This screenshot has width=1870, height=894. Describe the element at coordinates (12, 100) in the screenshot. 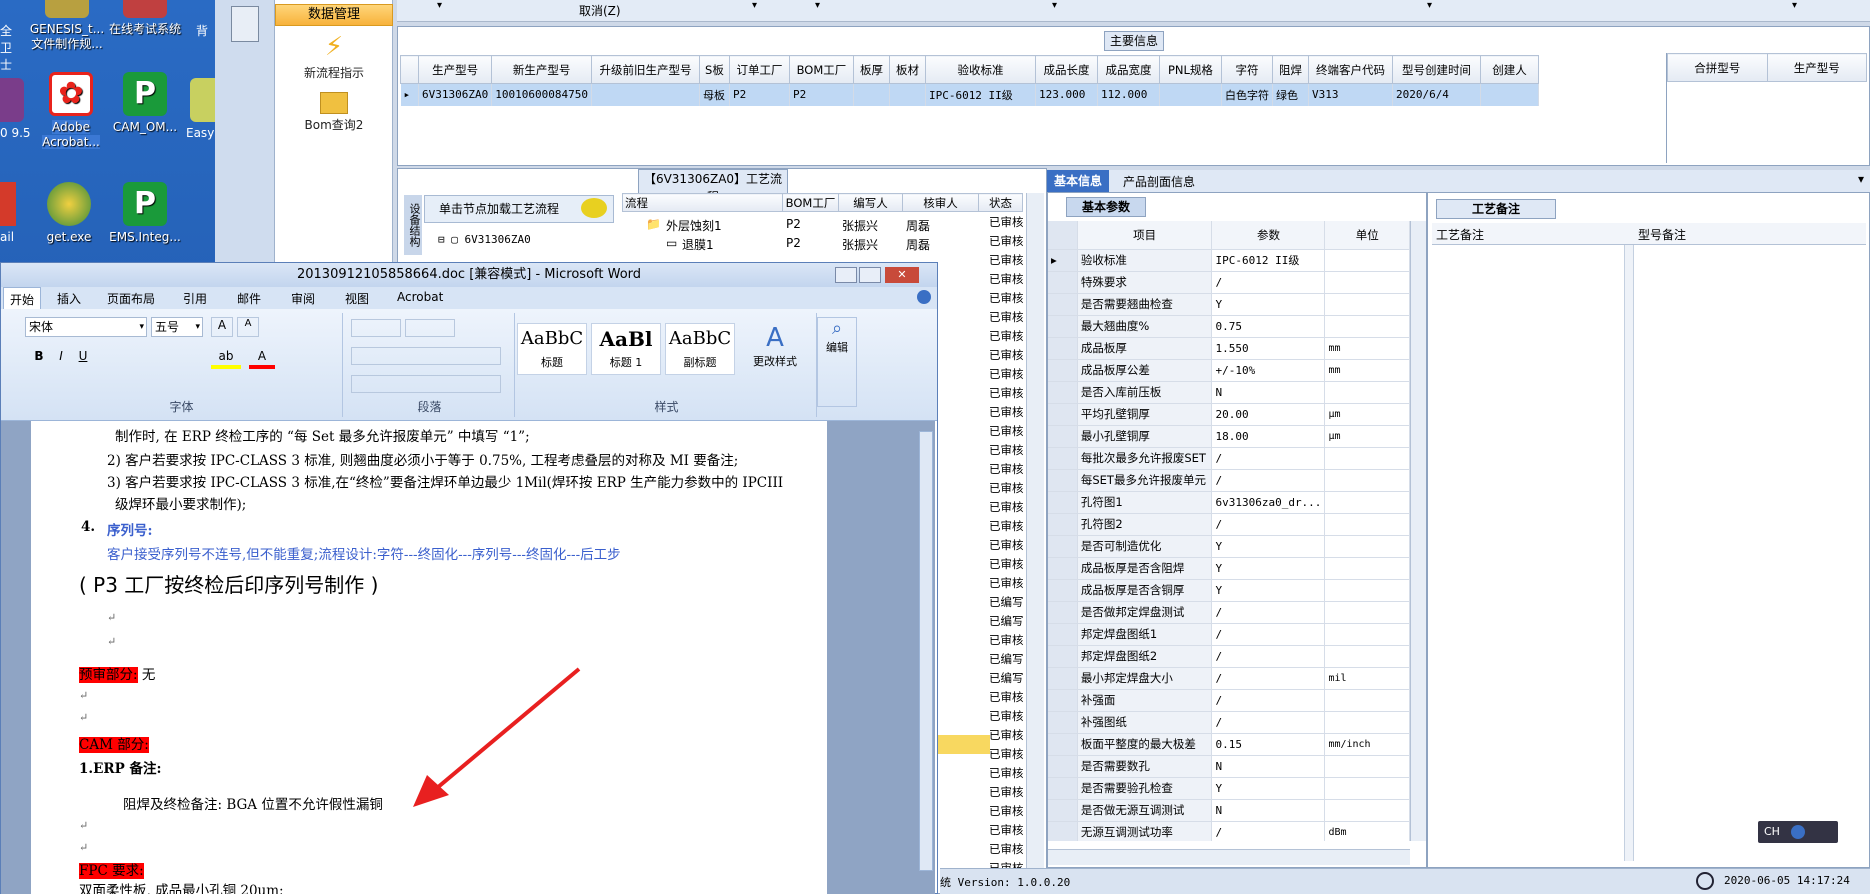

I see `partial-app-icon` at that location.